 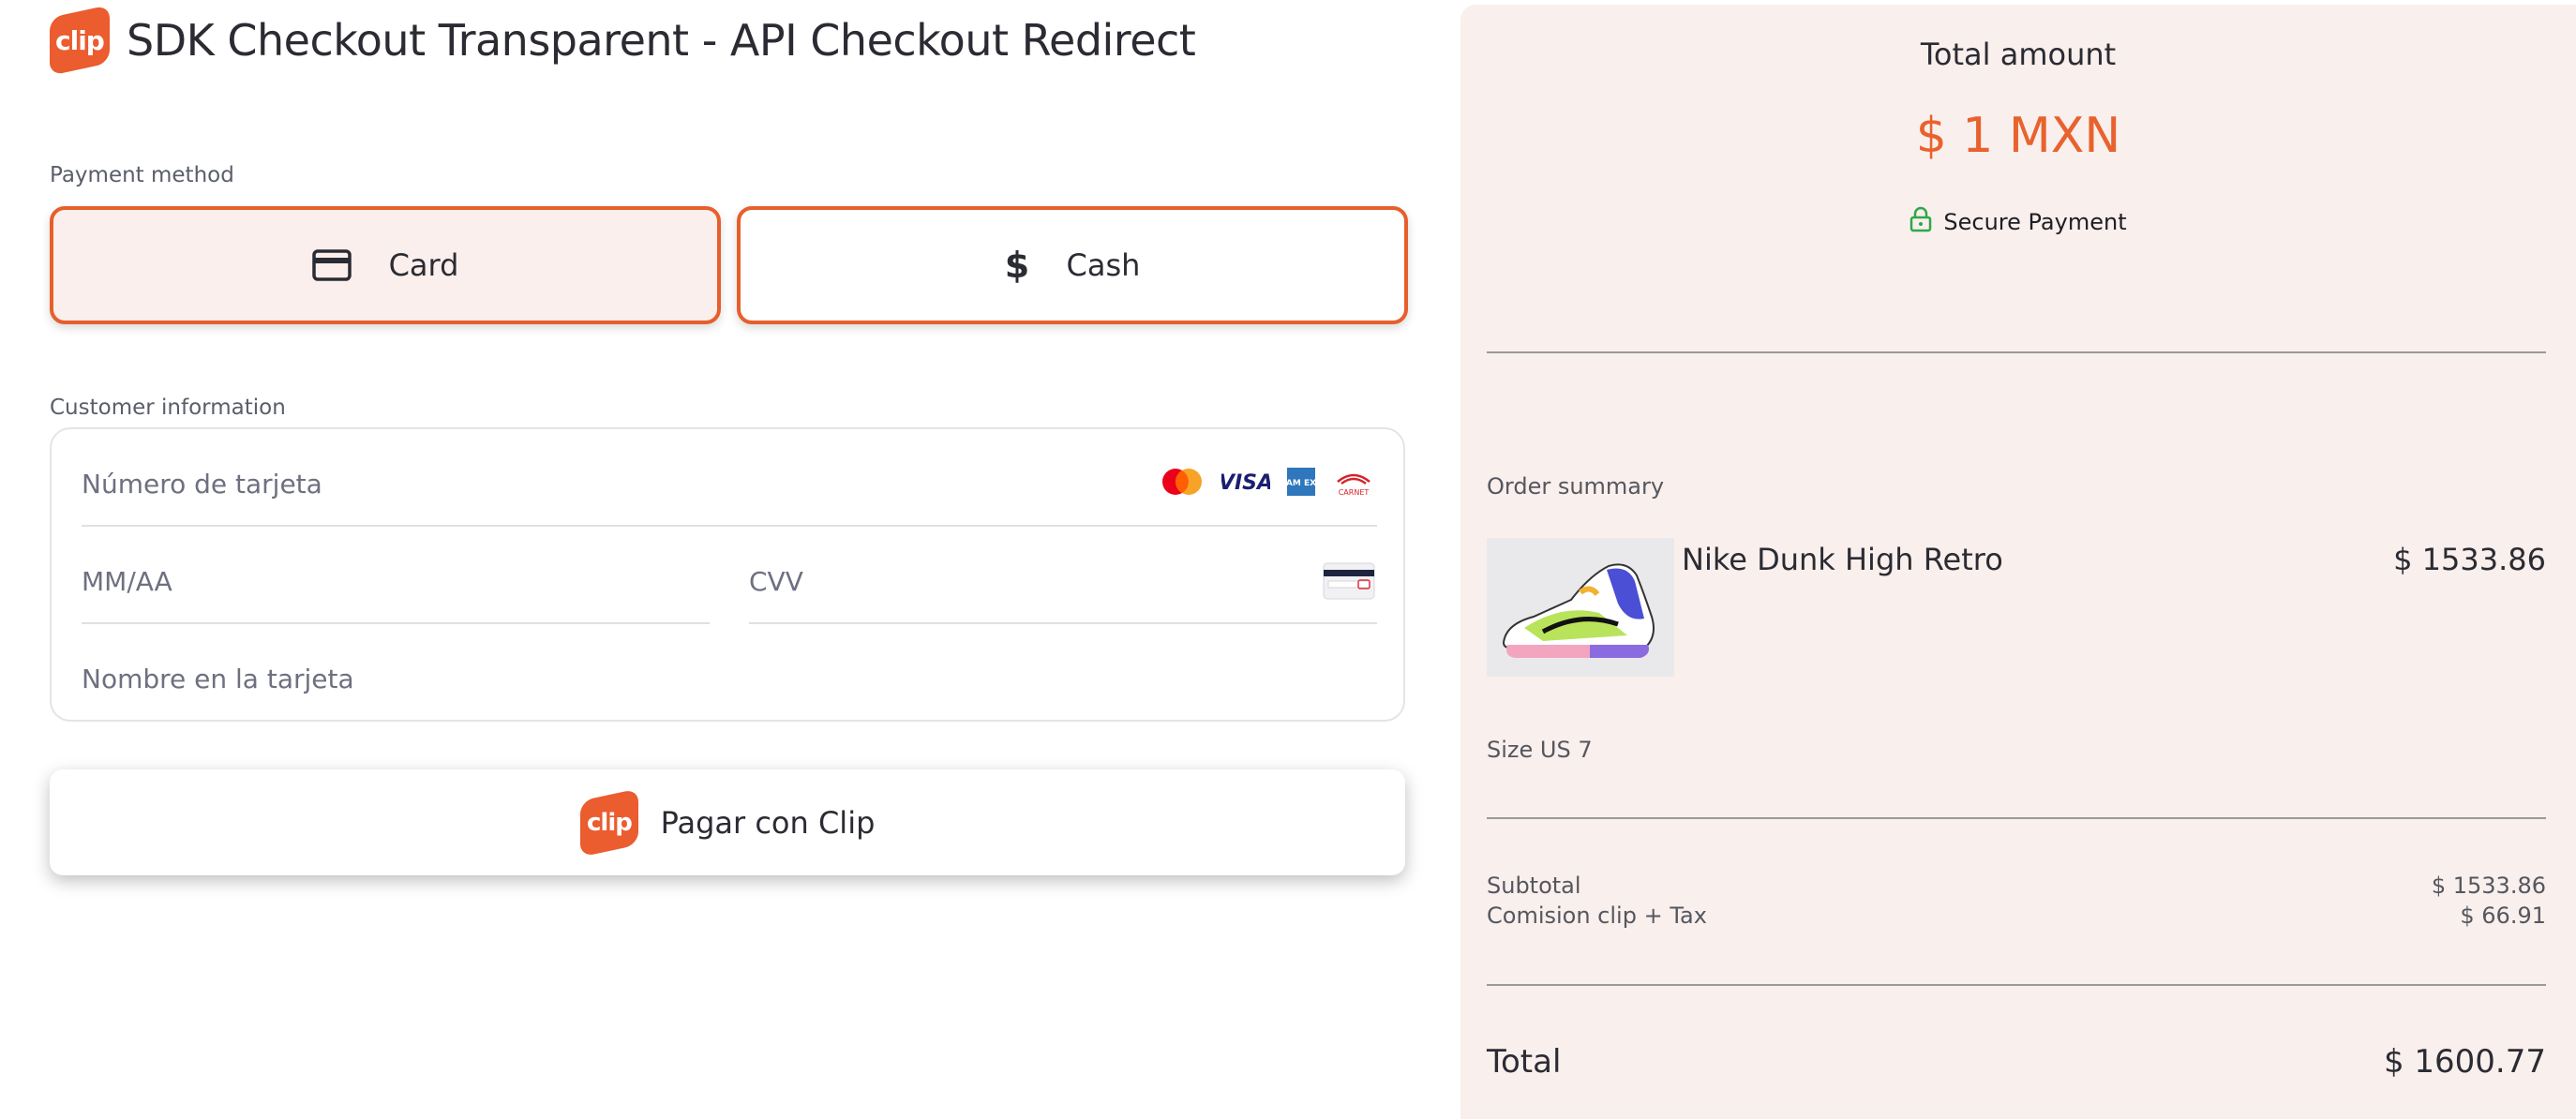 What do you see at coordinates (1063, 623) in the screenshot?
I see `cvv-underline` at bounding box center [1063, 623].